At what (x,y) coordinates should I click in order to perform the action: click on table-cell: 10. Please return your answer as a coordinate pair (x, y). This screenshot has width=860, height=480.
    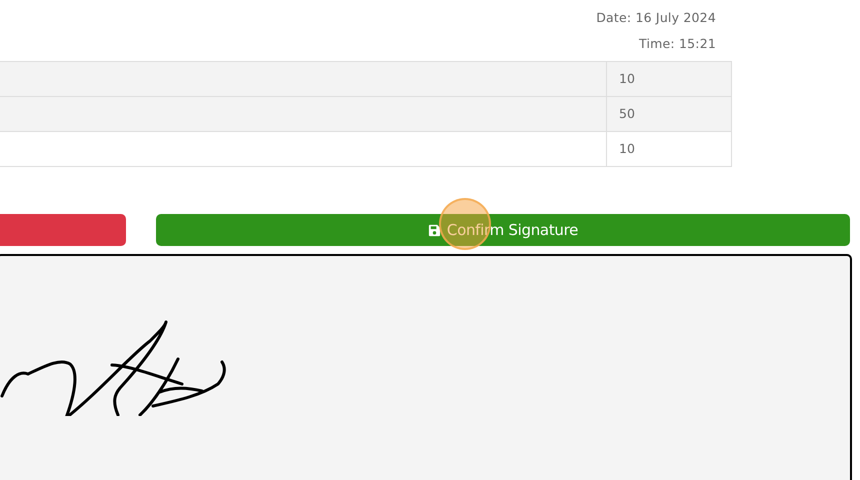
    Looking at the image, I should click on (669, 79).